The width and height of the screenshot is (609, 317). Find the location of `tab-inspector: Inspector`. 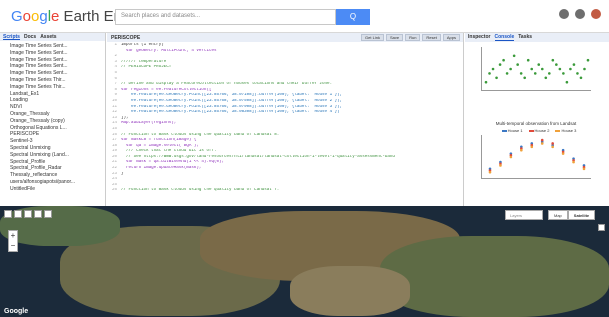

tab-inspector: Inspector is located at coordinates (479, 37).